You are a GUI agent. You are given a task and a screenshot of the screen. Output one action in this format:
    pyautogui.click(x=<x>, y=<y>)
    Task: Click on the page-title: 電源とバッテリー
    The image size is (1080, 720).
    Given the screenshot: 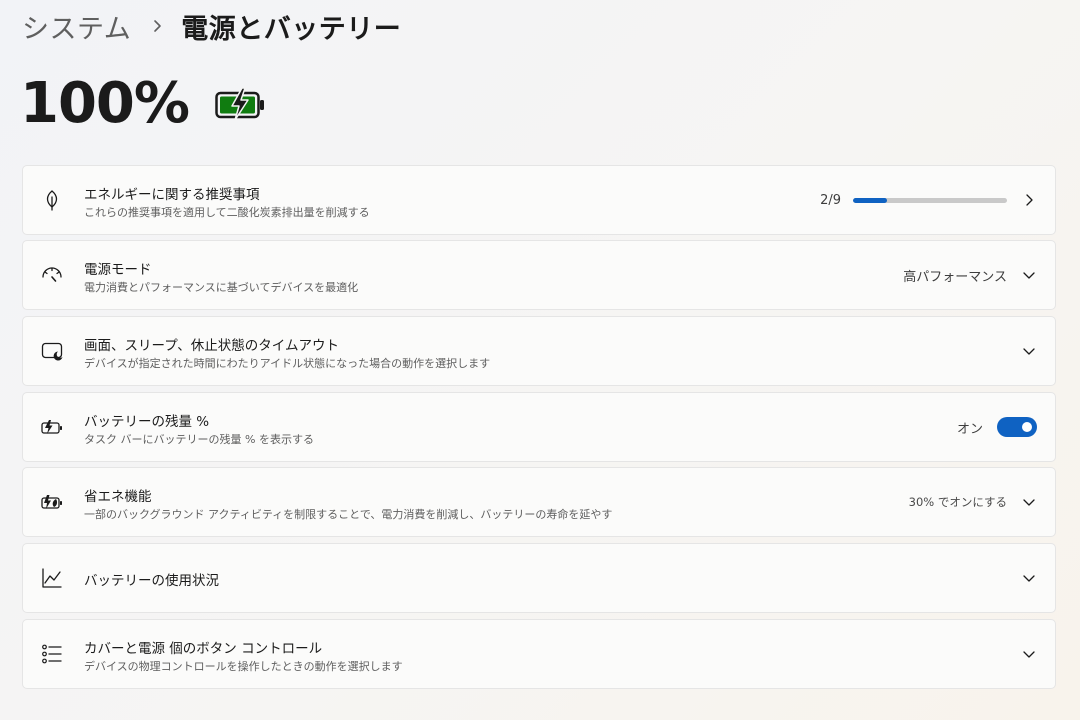 What is the action you would take?
    pyautogui.click(x=291, y=29)
    